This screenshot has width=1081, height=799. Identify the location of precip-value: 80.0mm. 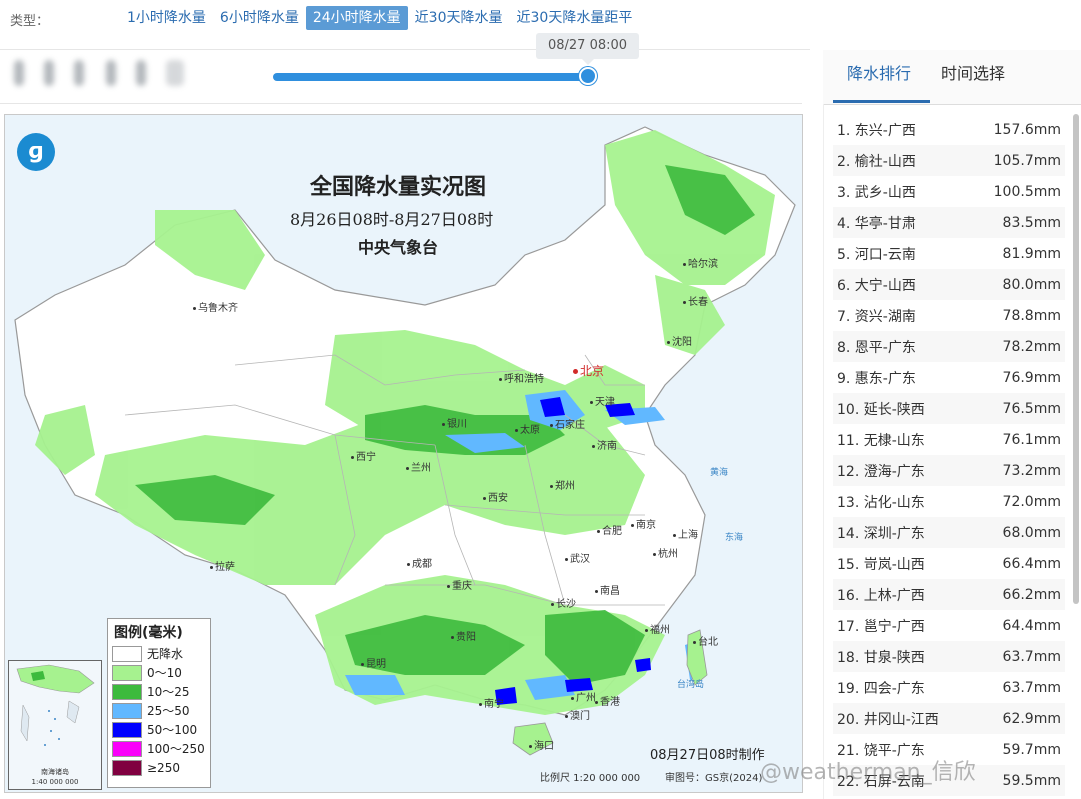
(1031, 284).